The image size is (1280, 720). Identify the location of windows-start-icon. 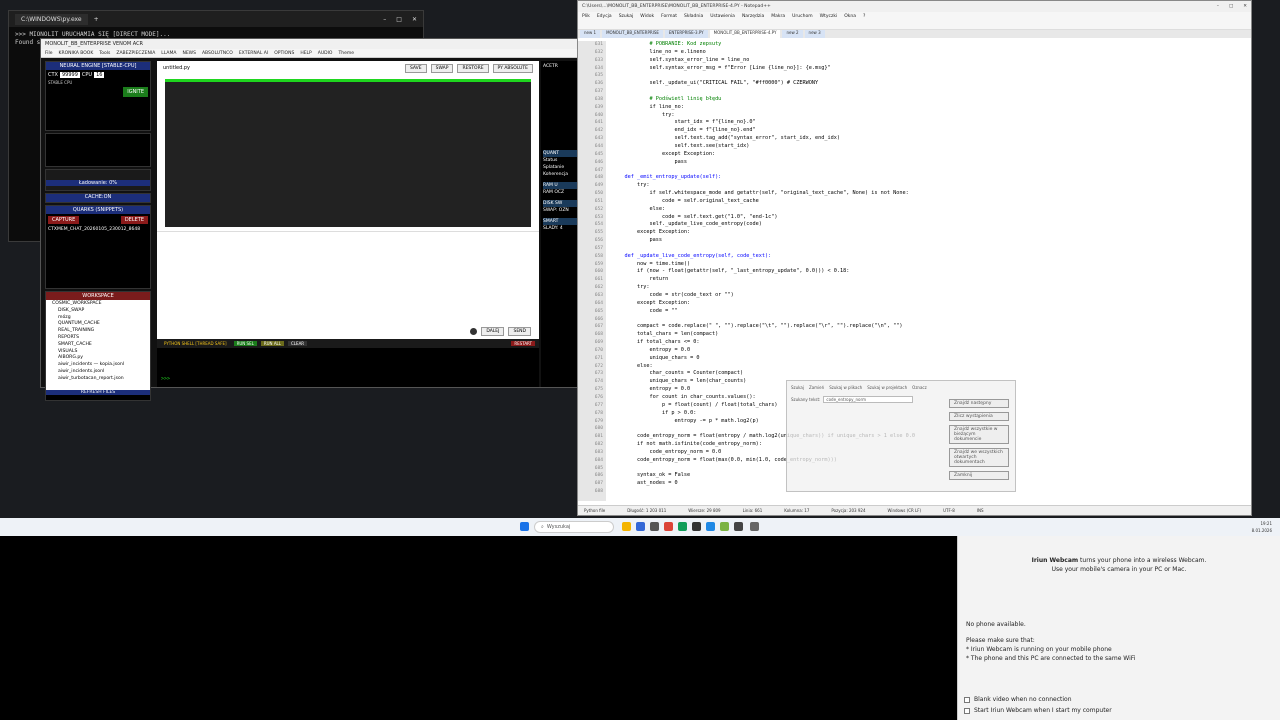
(524, 526).